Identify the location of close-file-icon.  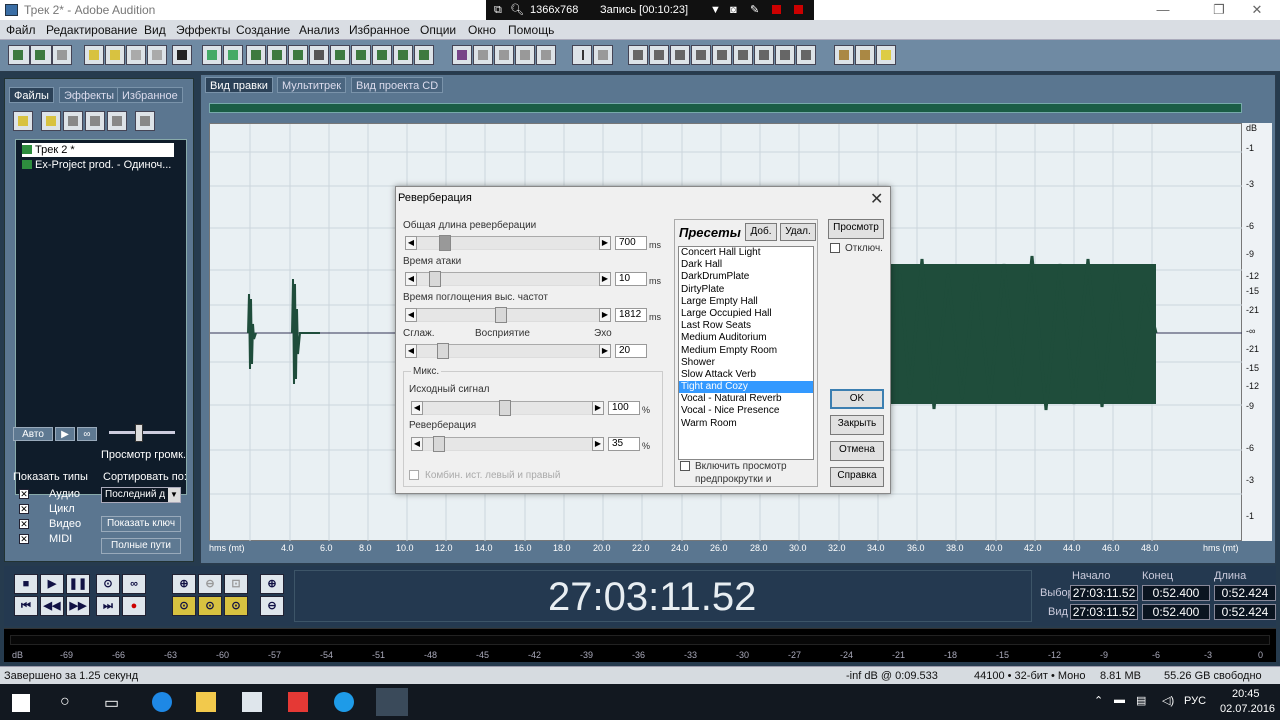
(73, 121).